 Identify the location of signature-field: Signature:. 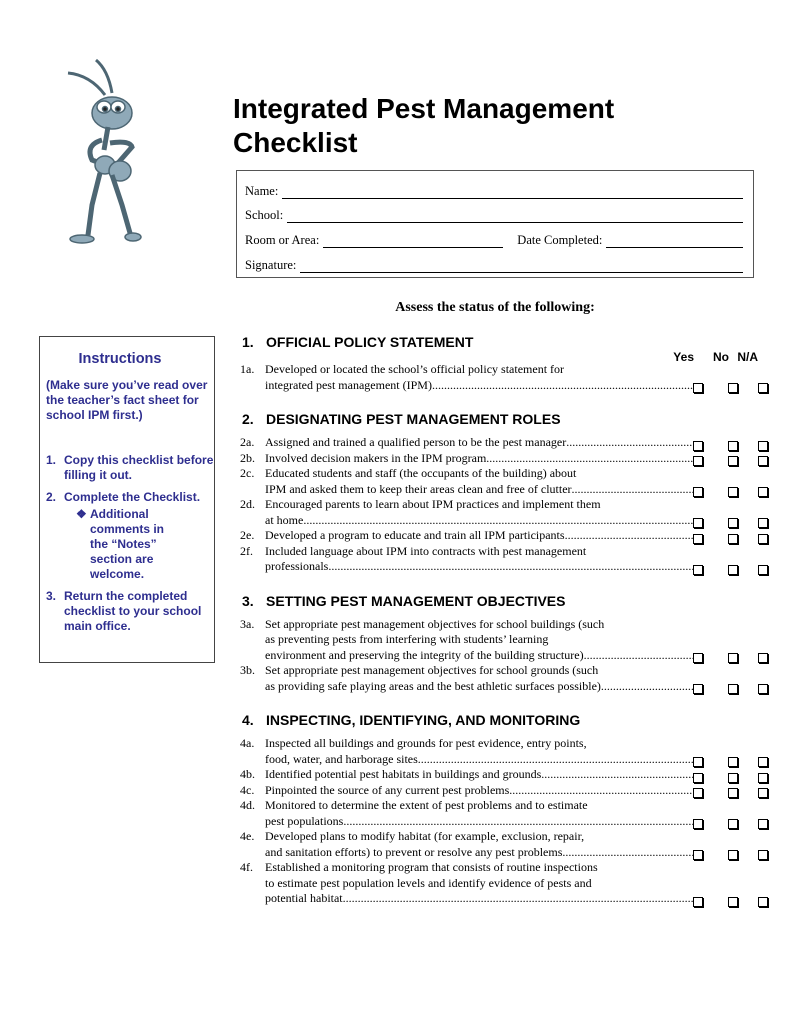
(494, 265).